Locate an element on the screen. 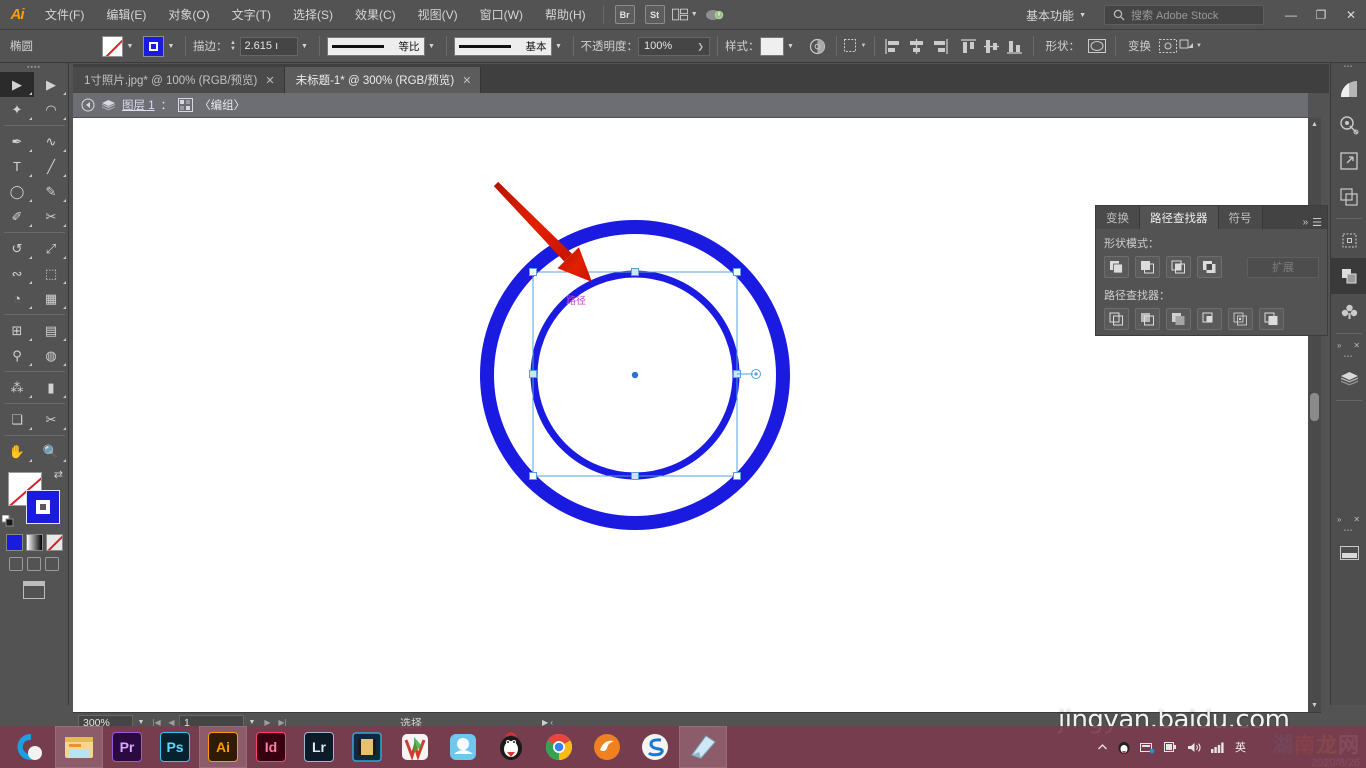 Image resolution: width=1366 pixels, height=768 pixels. screen-mode-button is located at coordinates (34, 590).